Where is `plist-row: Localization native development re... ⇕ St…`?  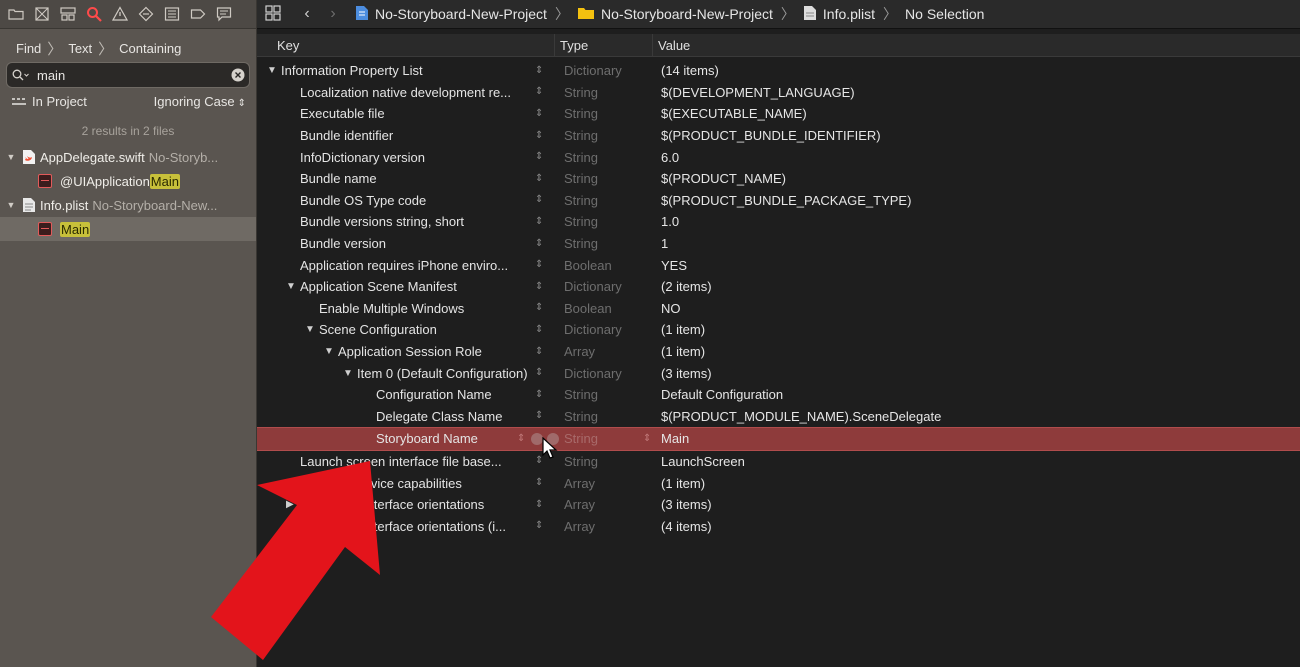 plist-row: Localization native development re... ⇕ St… is located at coordinates (778, 93).